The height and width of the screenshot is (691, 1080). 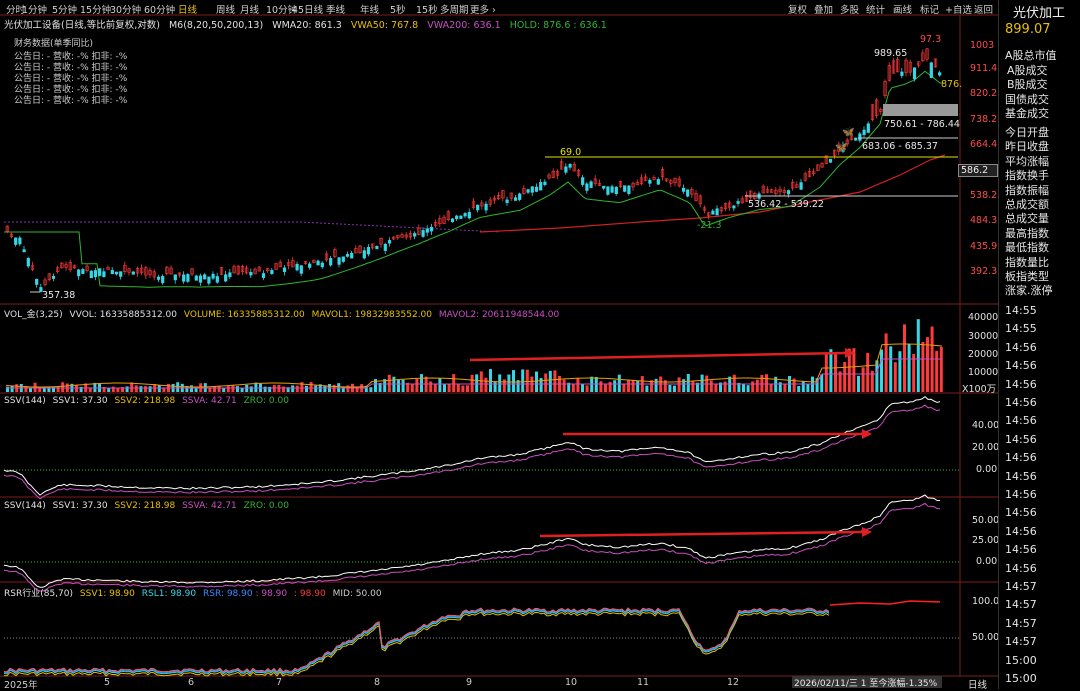 I want to click on price-axis-label: 1003, so click(x=982, y=45).